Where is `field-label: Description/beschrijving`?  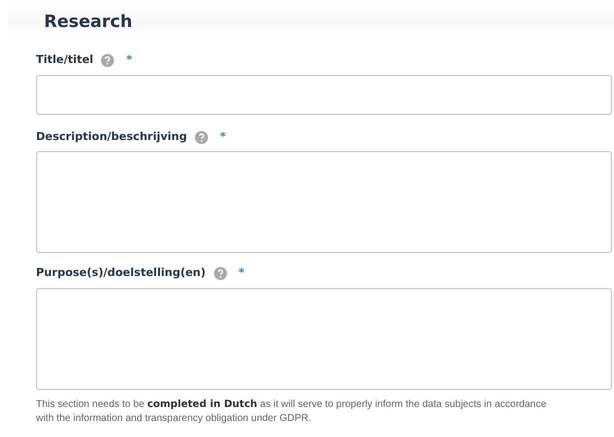
field-label: Description/beschrijving is located at coordinates (112, 136).